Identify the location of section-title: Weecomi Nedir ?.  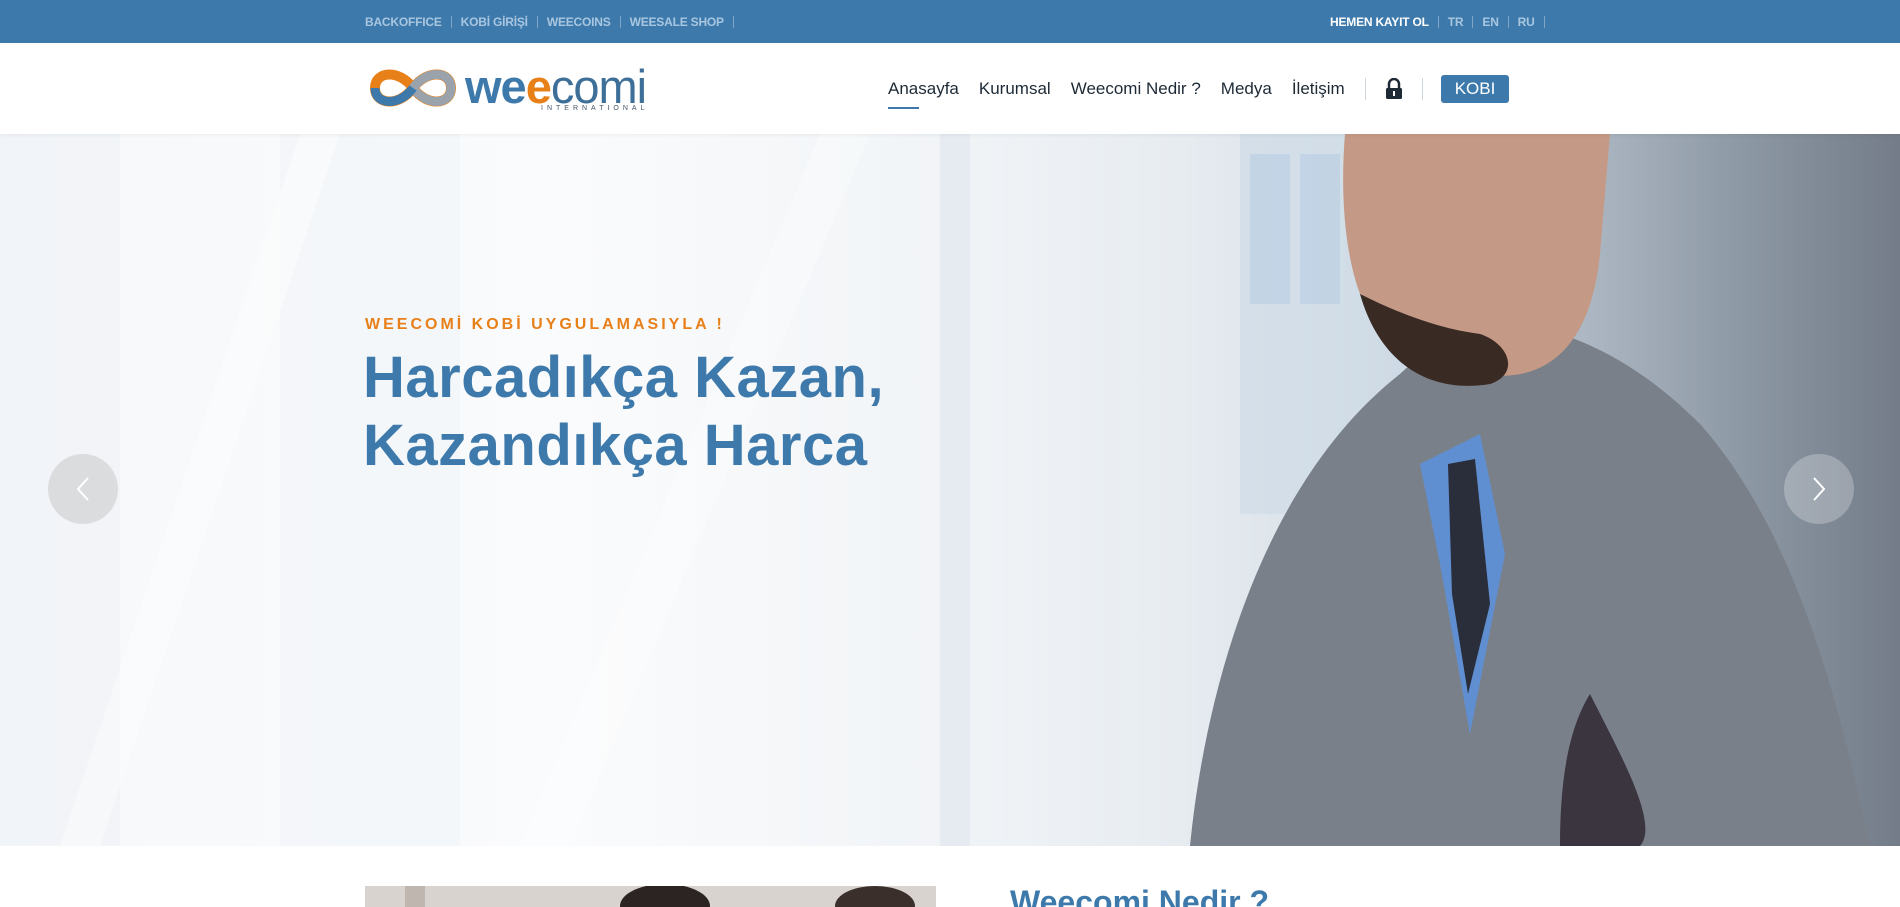
(1140, 895).